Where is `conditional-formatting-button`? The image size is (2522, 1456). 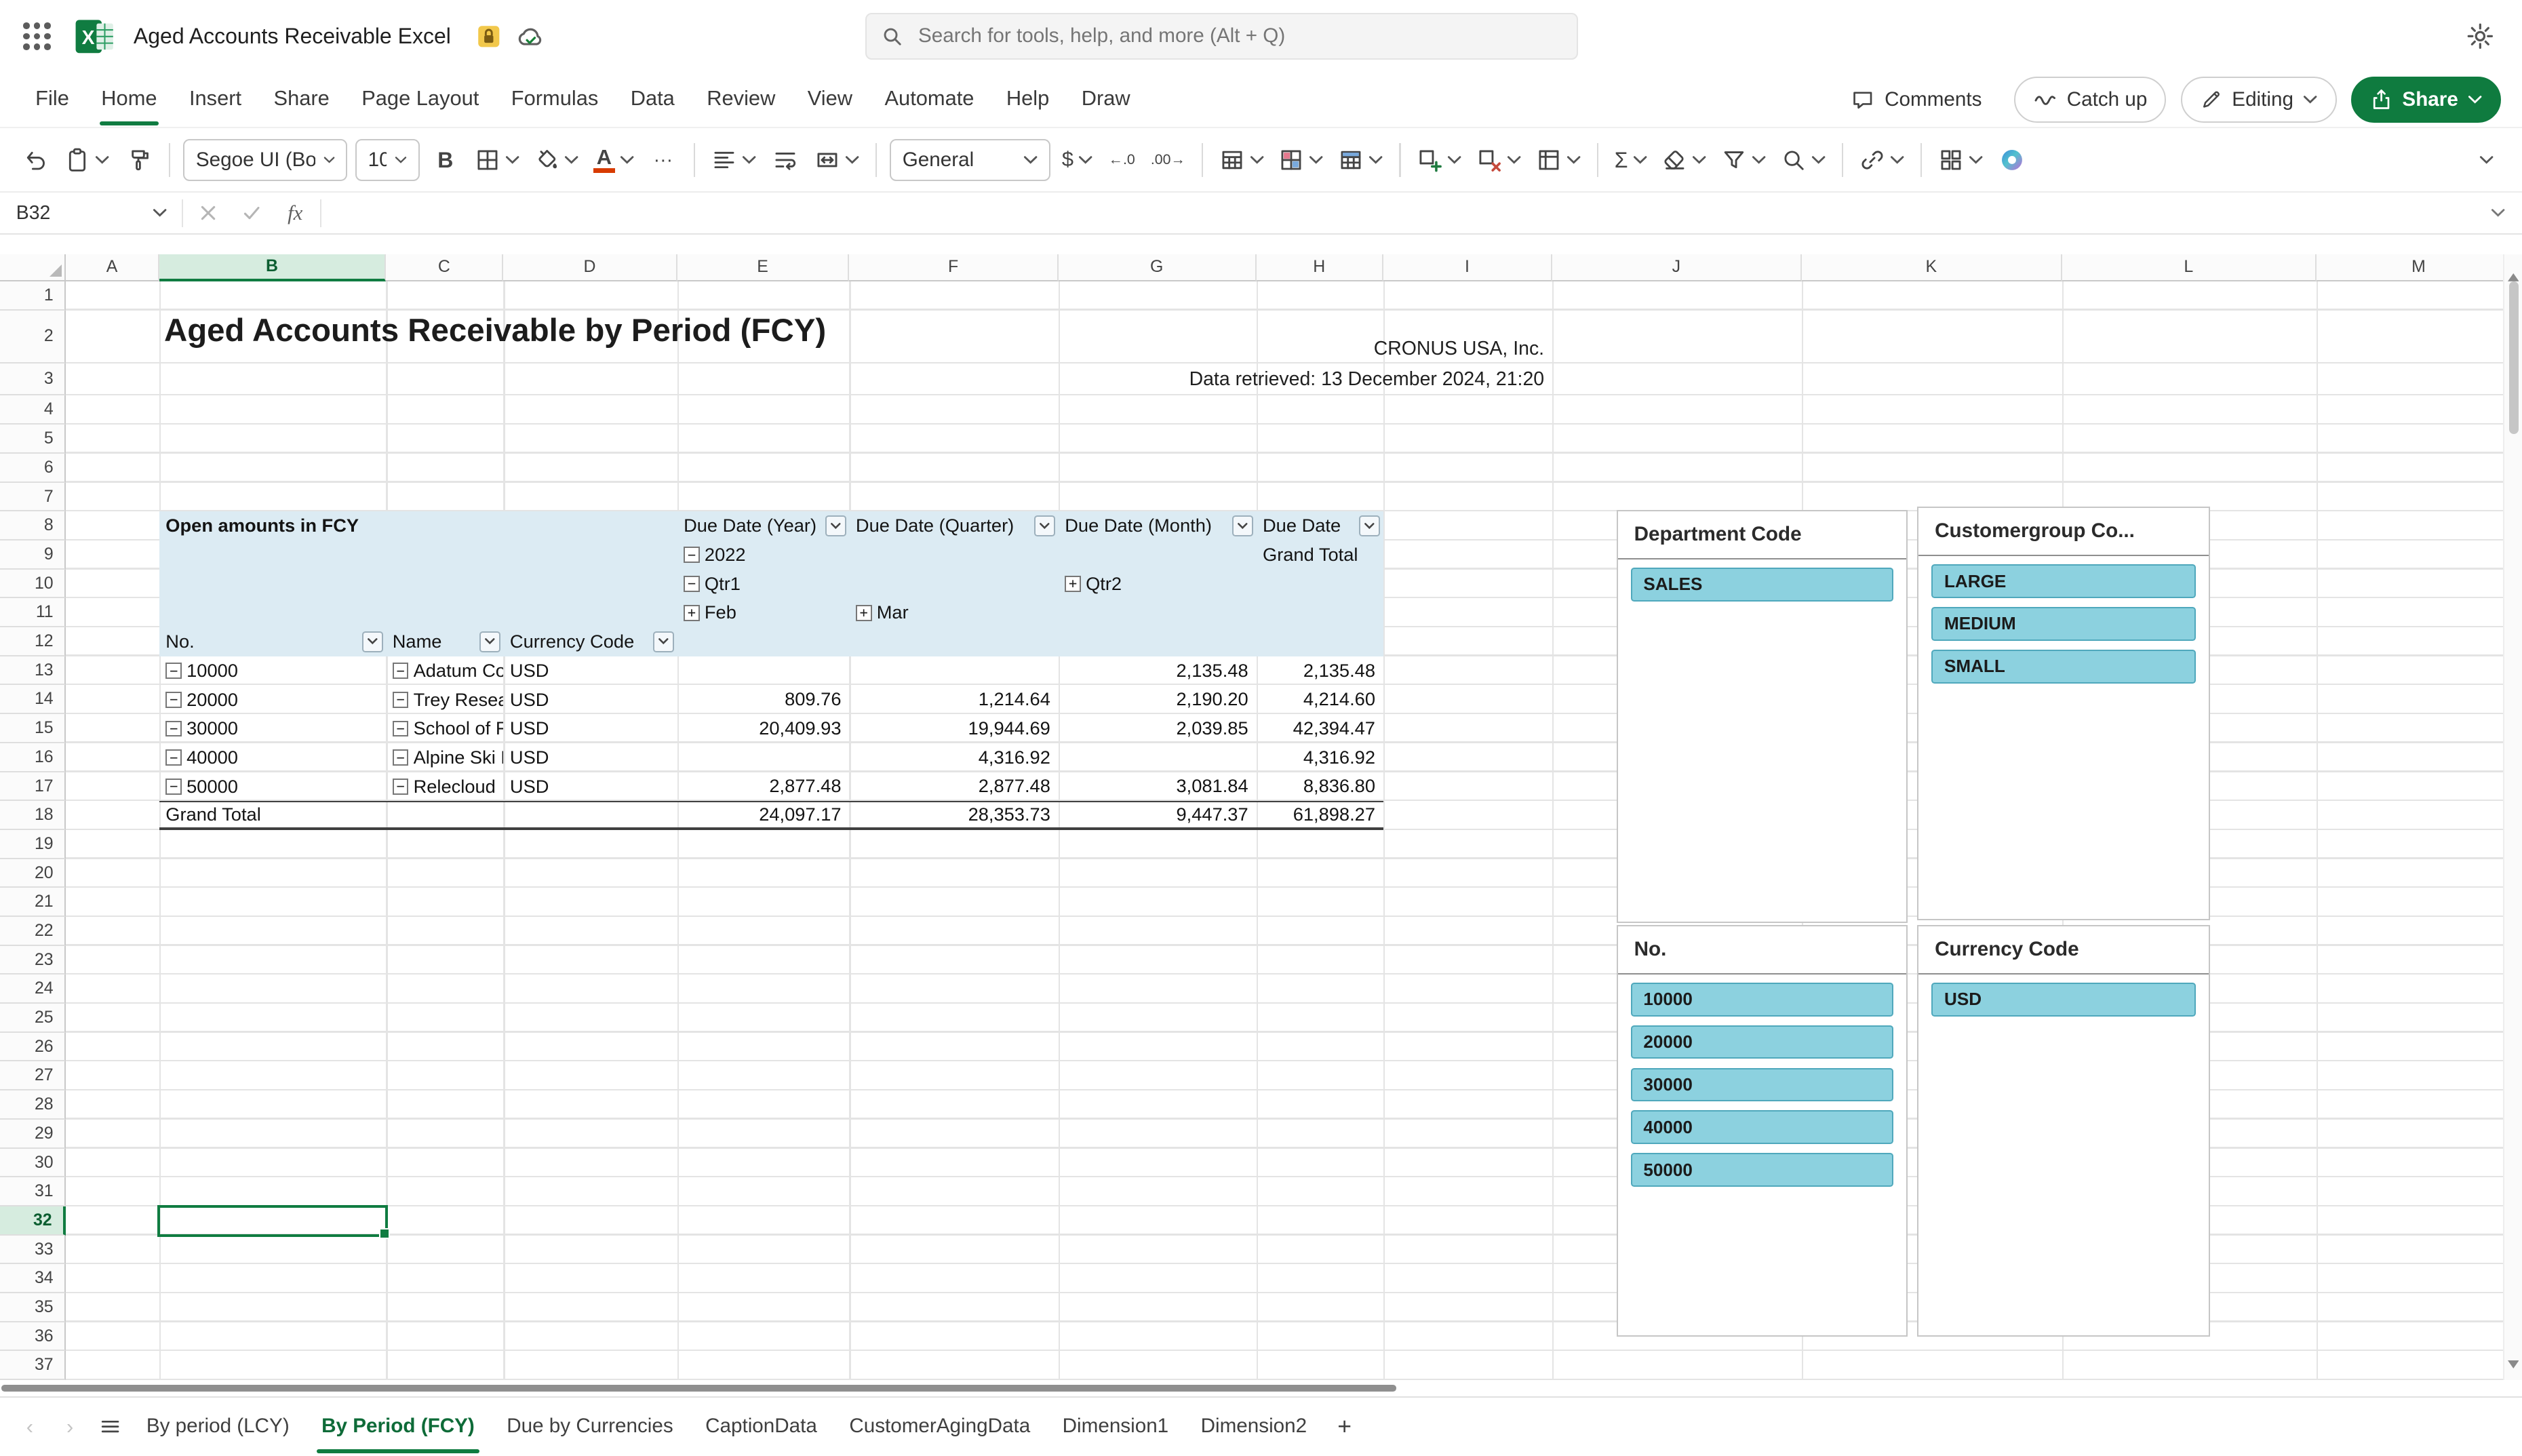 conditional-formatting-button is located at coordinates (1301, 160).